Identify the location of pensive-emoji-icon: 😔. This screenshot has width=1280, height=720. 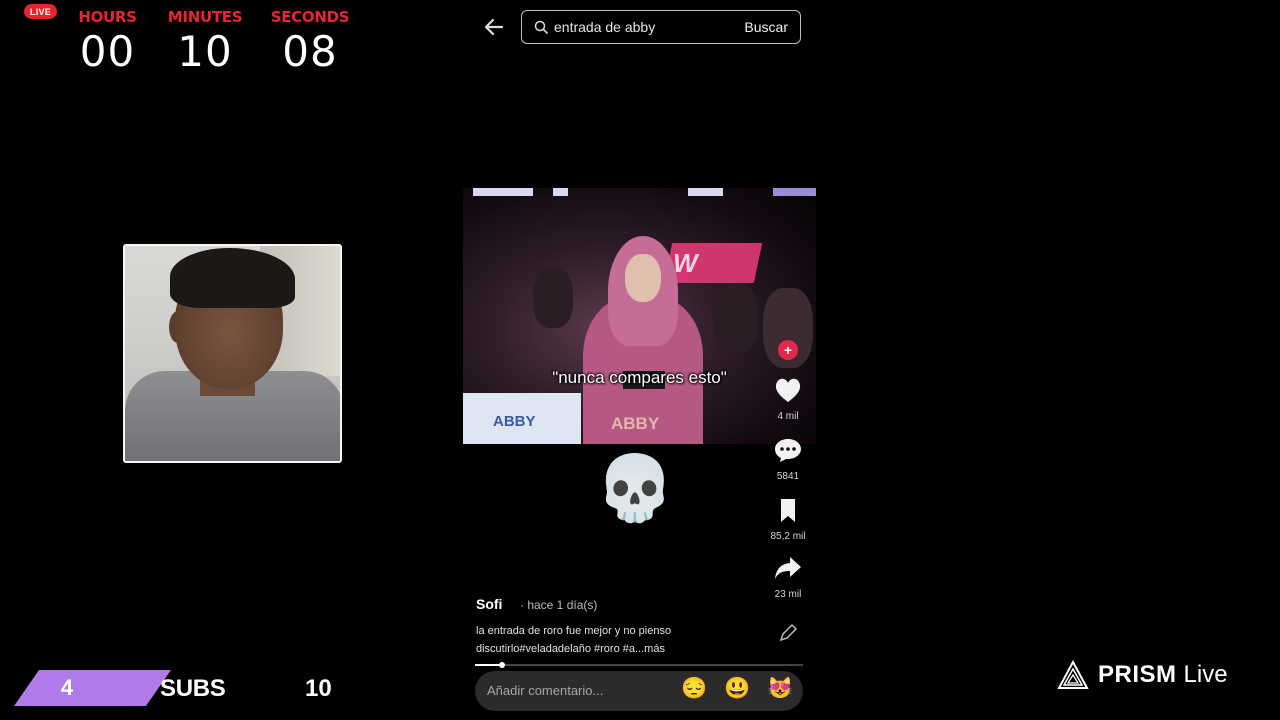
(694, 688).